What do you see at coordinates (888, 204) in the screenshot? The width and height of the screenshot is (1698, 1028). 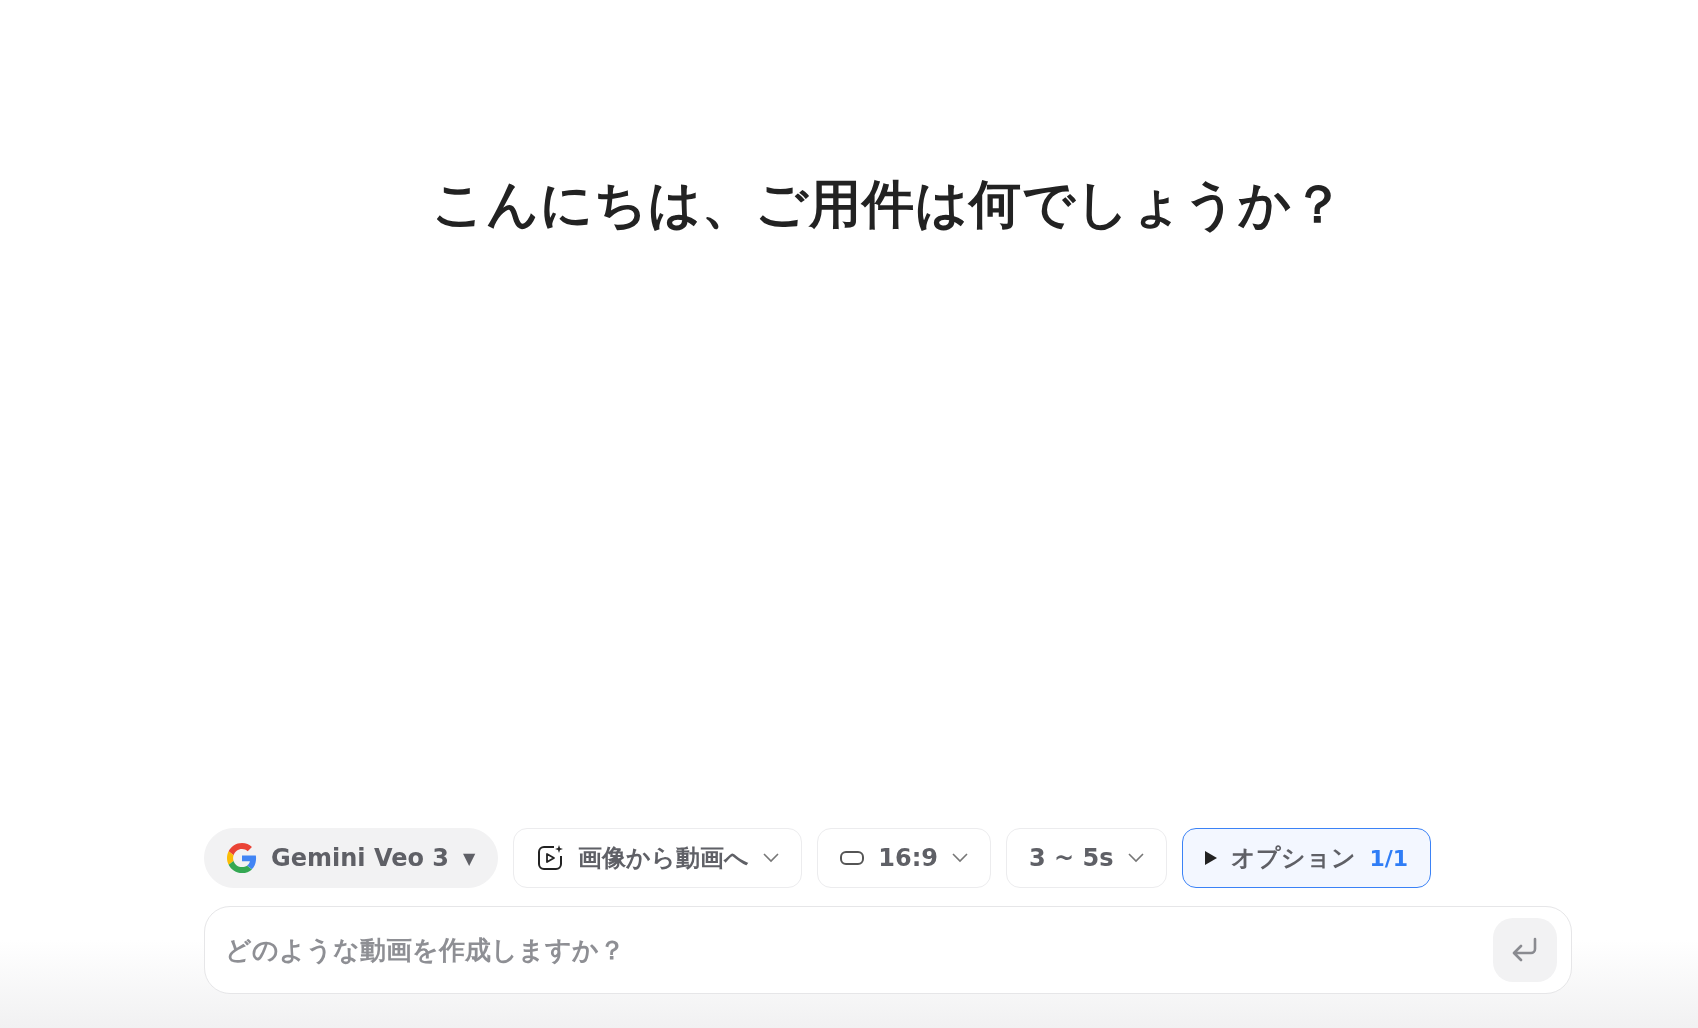 I see `greeting-heading: こんにちは、ご用件は何でしょうか？` at bounding box center [888, 204].